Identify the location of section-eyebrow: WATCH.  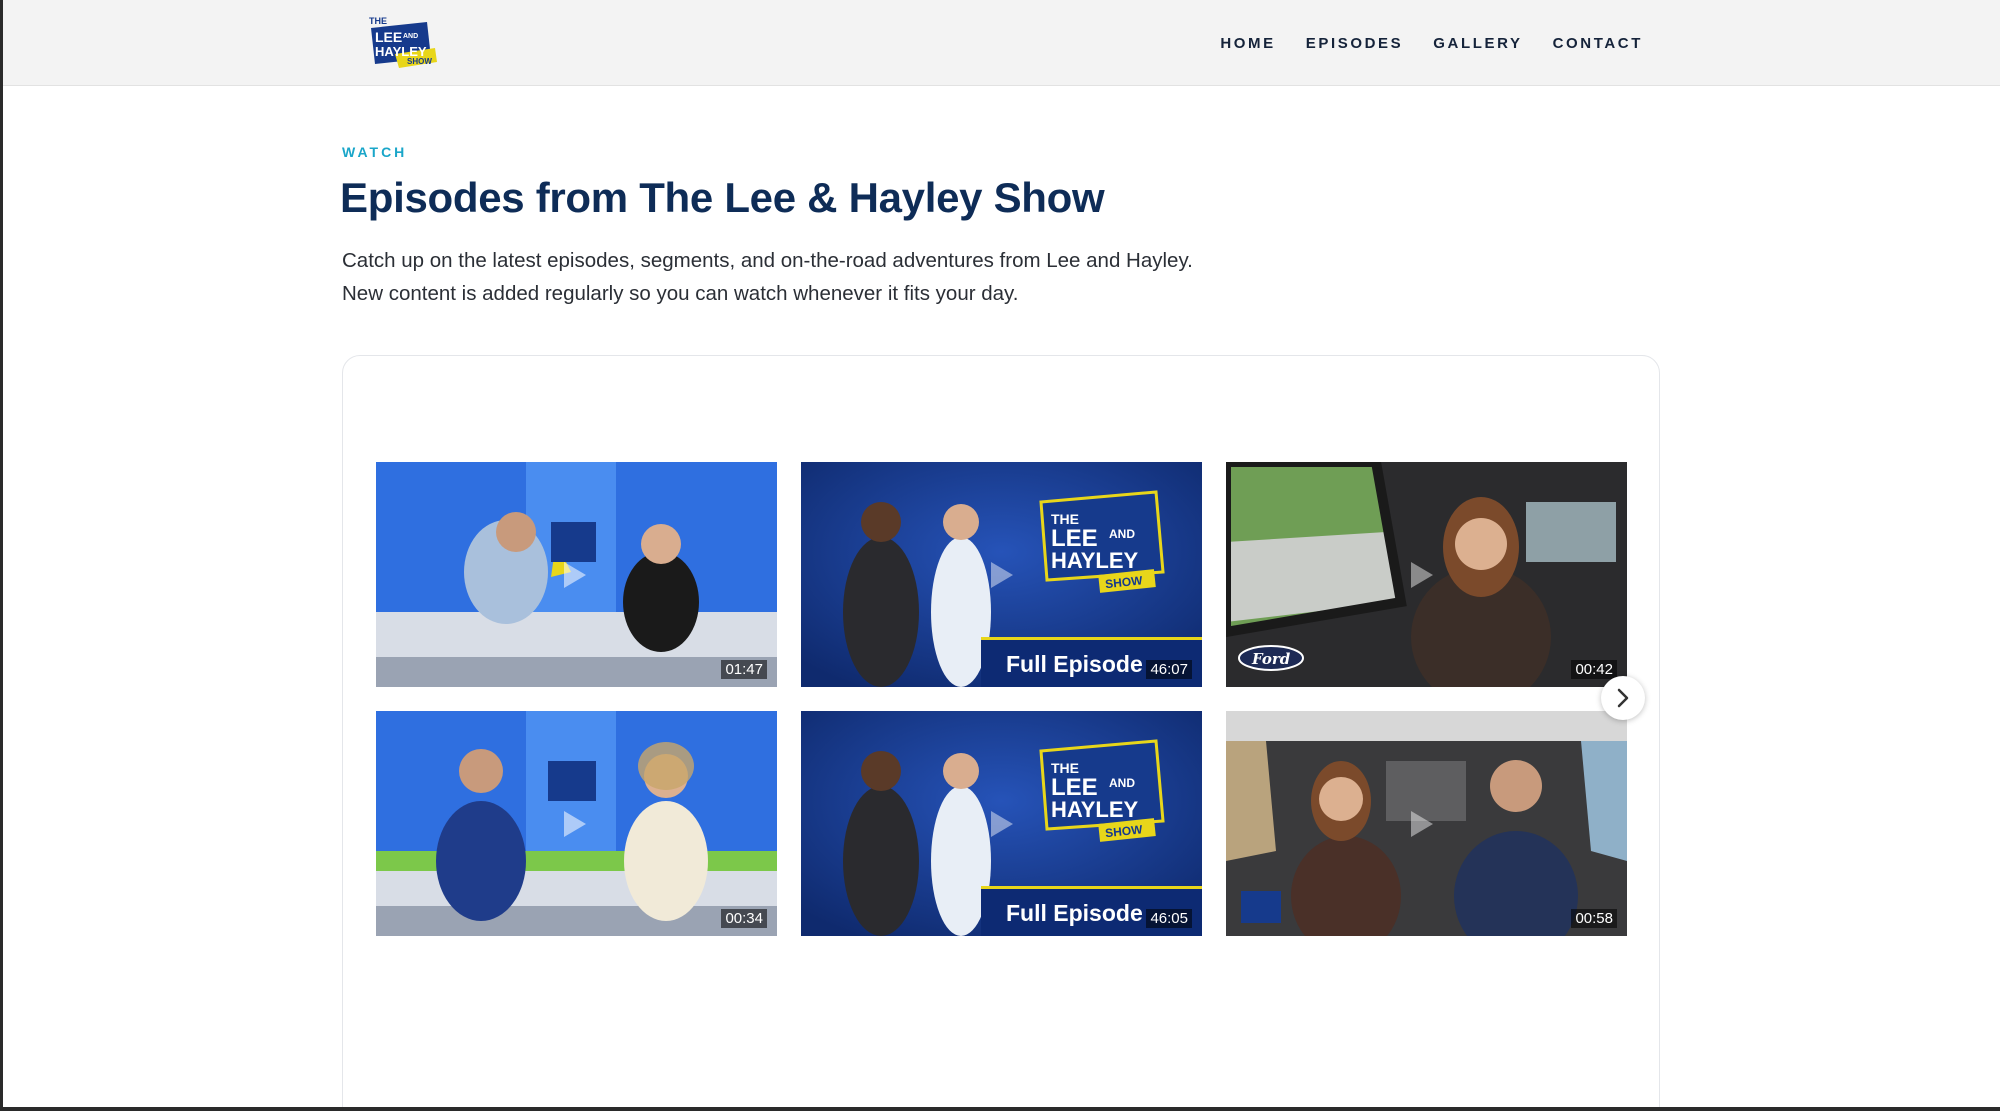
(375, 152).